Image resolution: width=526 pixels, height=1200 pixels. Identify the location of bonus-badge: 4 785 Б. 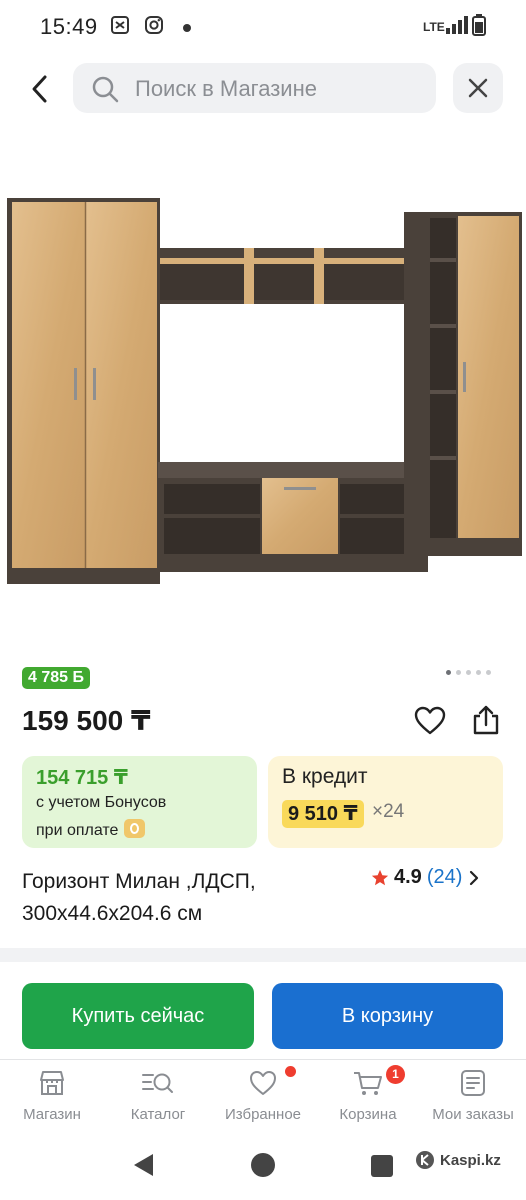
(56, 678).